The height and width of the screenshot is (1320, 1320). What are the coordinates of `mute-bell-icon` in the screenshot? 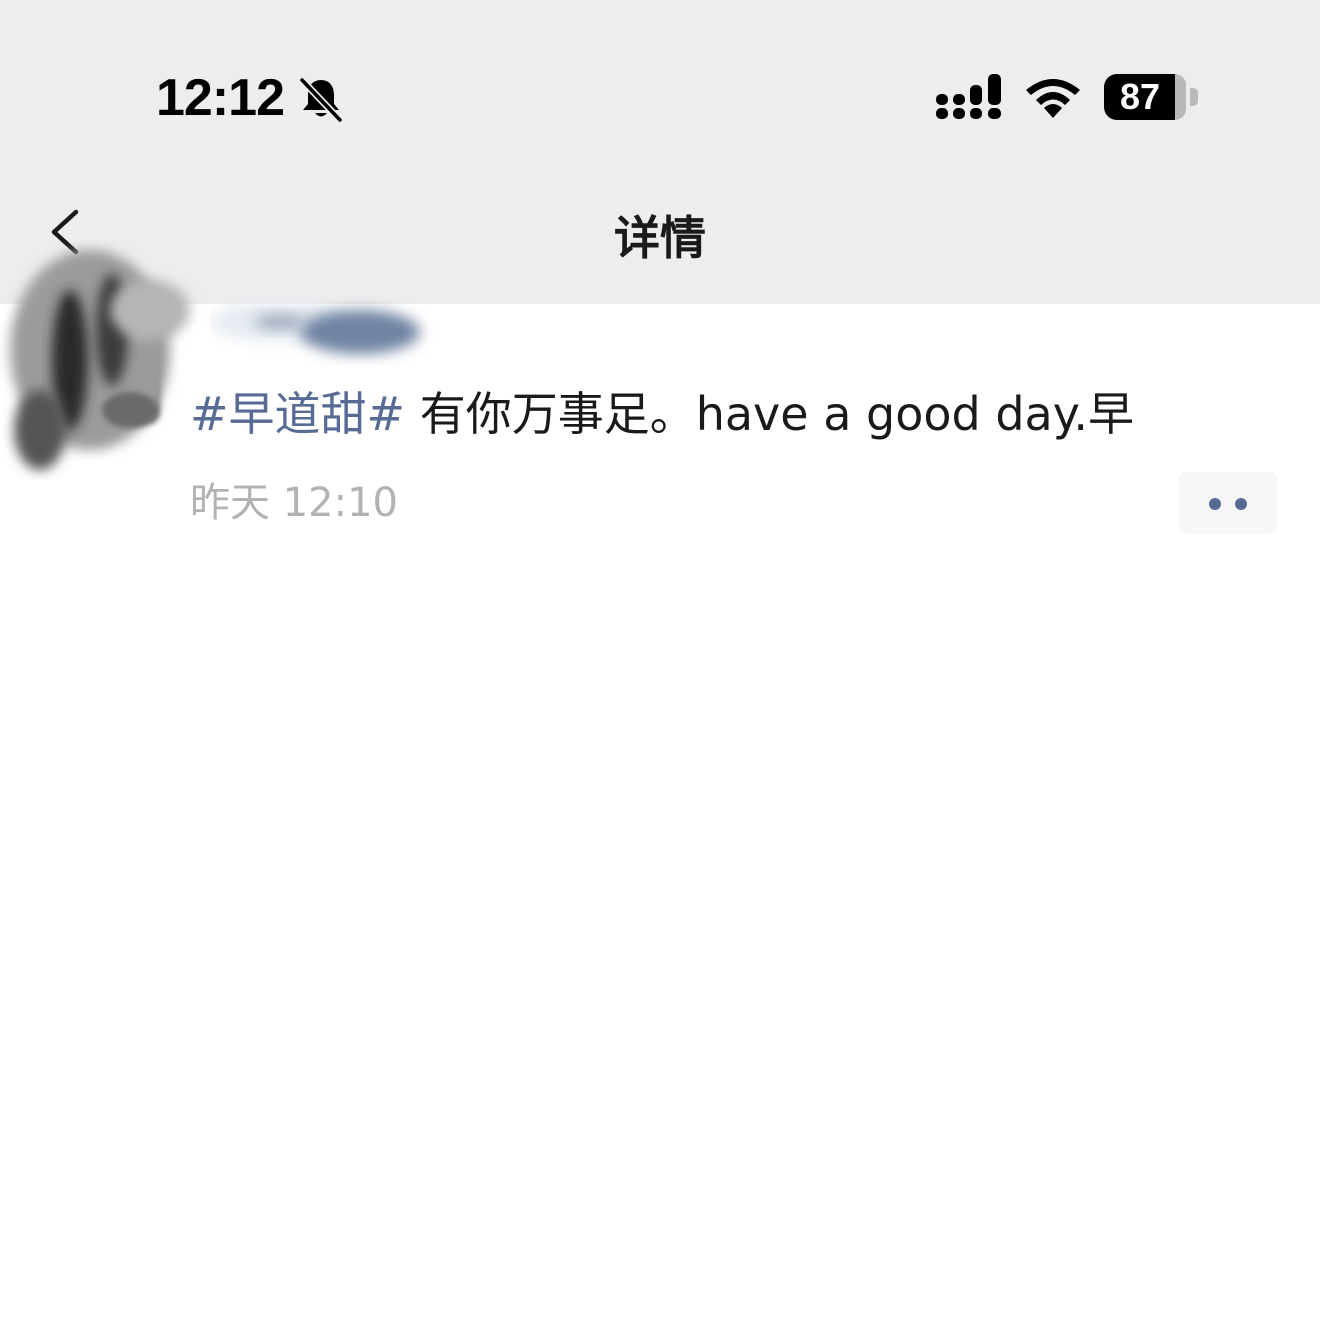 It's located at (321, 100).